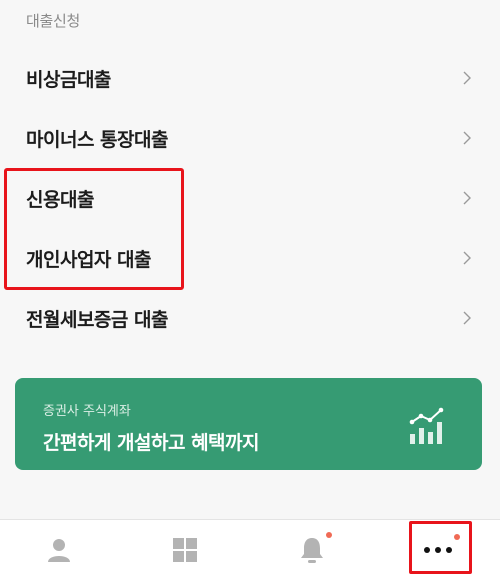 Image resolution: width=500 pixels, height=580 pixels. I want to click on menu-item-label: 개인사업자 대출, so click(88, 259).